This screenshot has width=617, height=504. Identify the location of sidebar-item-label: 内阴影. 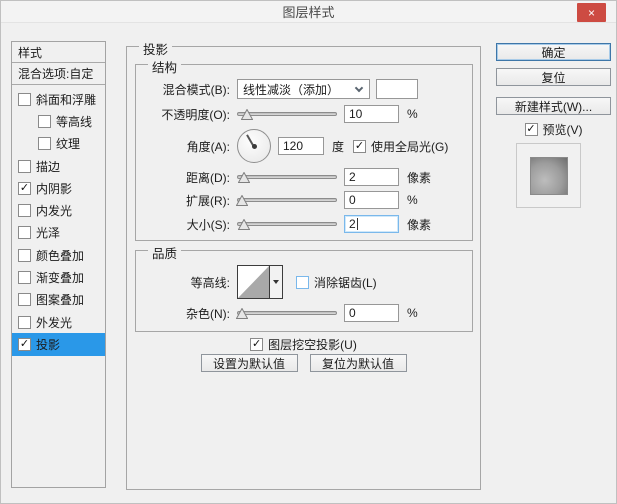
(54, 188).